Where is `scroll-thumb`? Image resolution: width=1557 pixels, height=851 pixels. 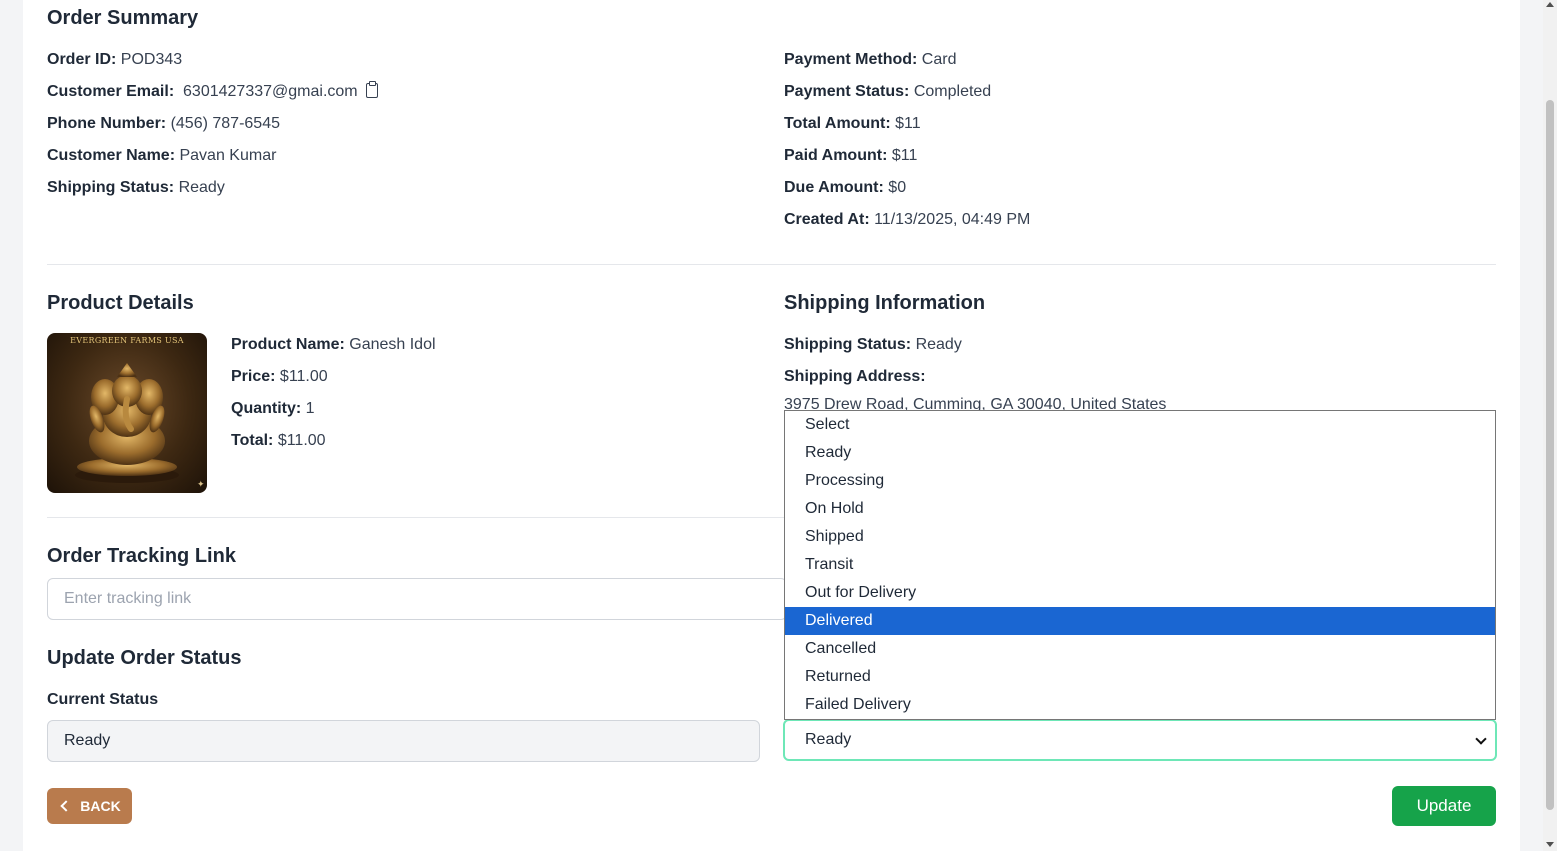
scroll-thumb is located at coordinates (1550, 455).